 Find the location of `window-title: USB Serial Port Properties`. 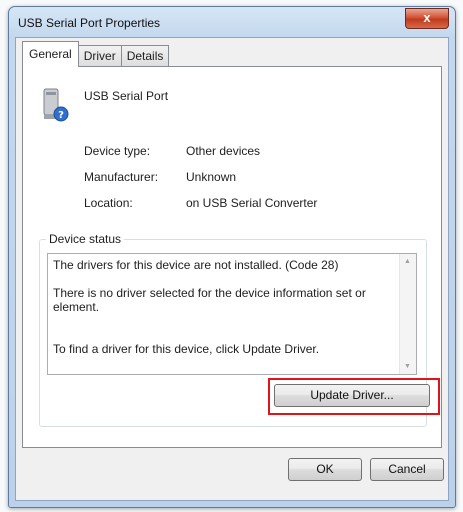

window-title: USB Serial Port Properties is located at coordinates (89, 23).